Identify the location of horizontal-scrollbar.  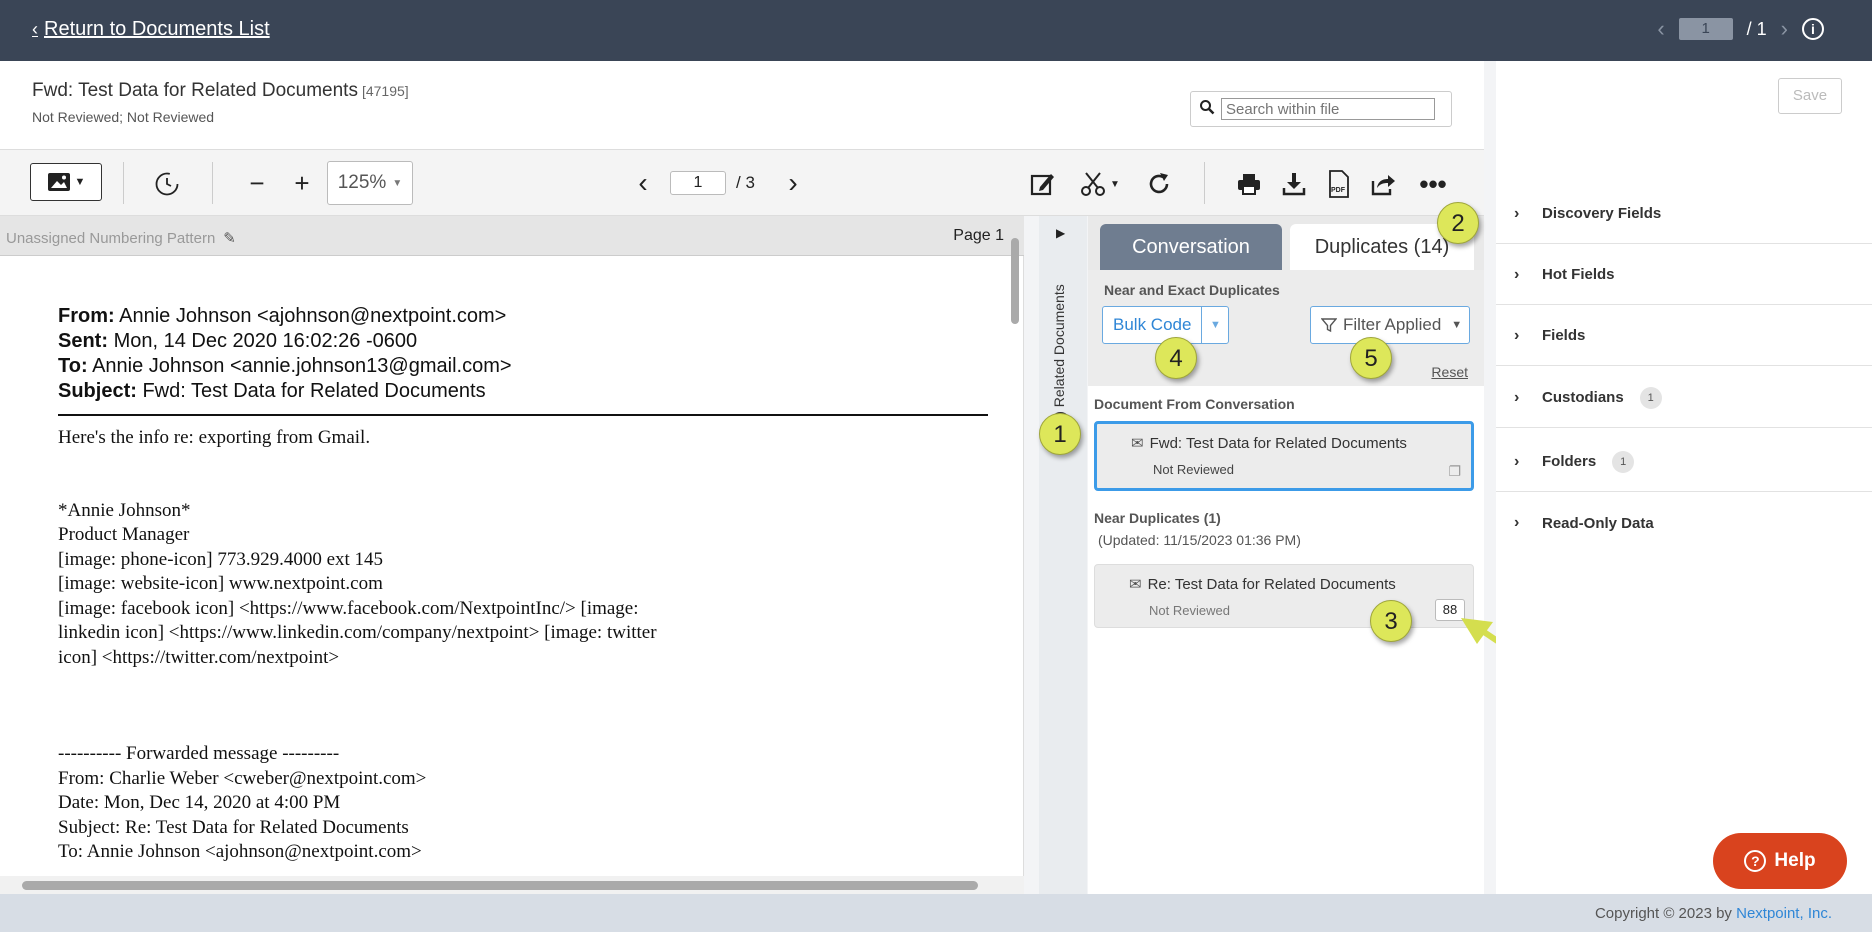
(512, 885).